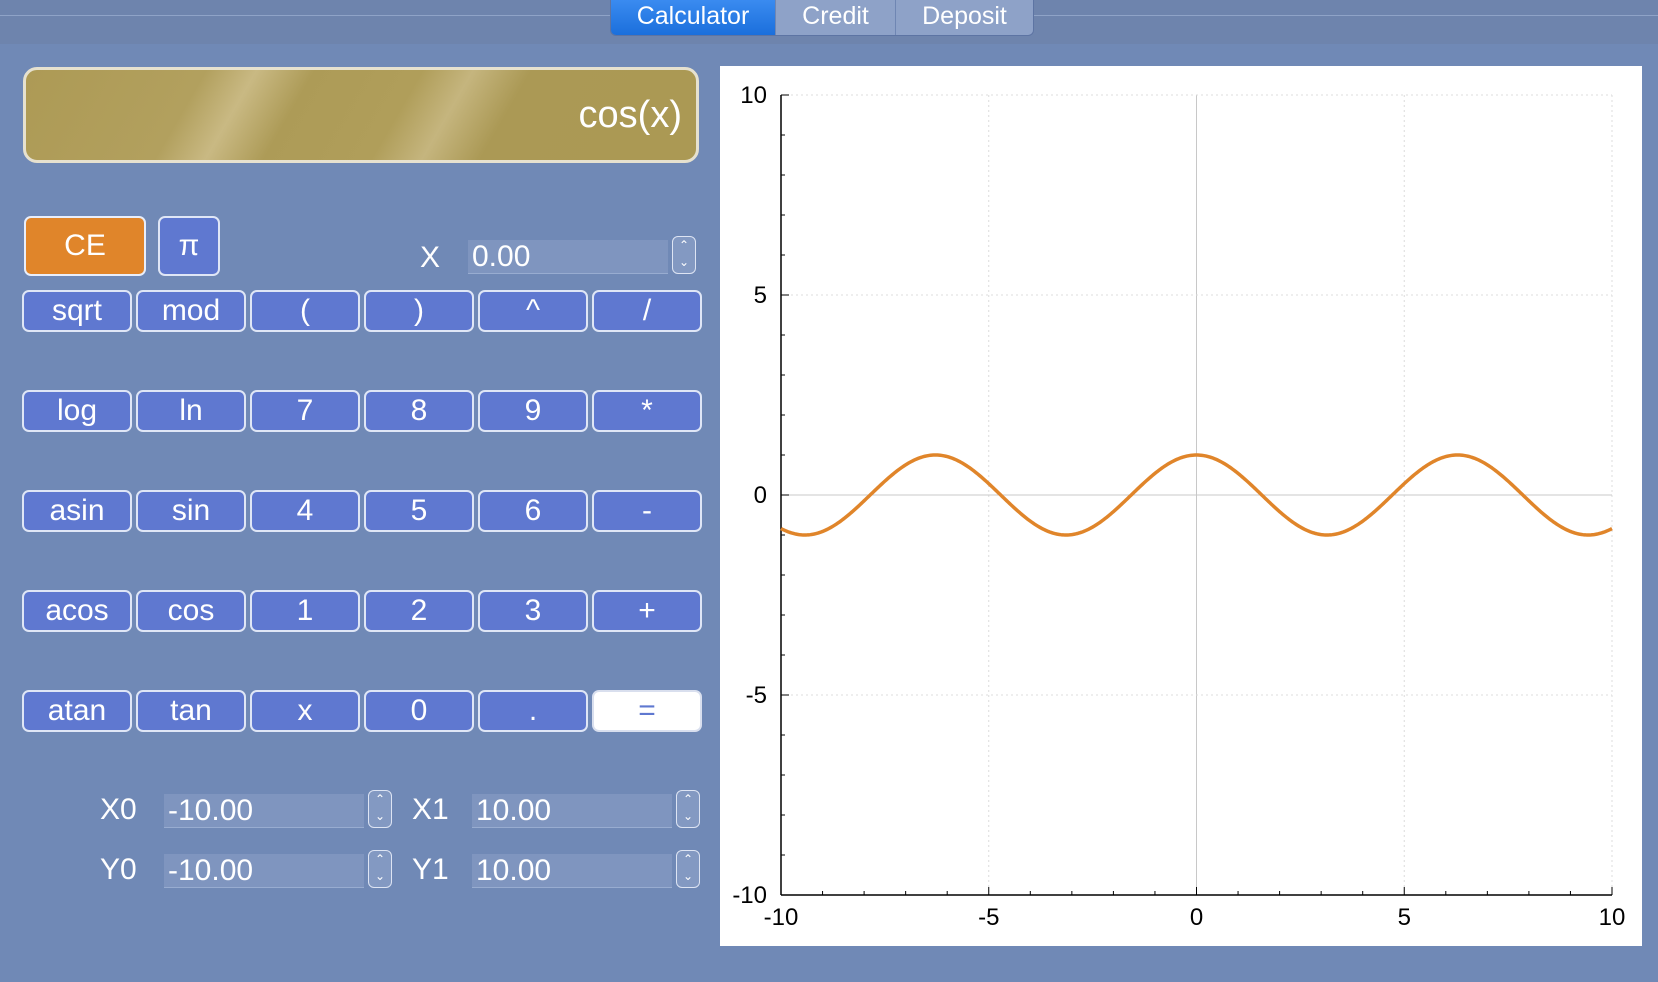  What do you see at coordinates (77, 311) in the screenshot?
I see `sqrt-button: sqrt` at bounding box center [77, 311].